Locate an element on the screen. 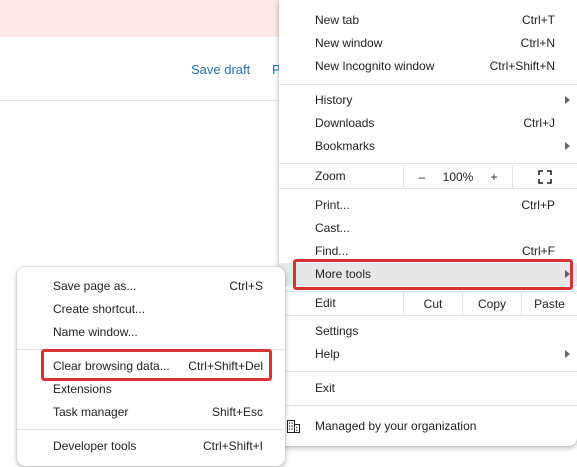 Image resolution: width=577 pixels, height=467 pixels. menu-item-exit: Exit is located at coordinates (428, 388).